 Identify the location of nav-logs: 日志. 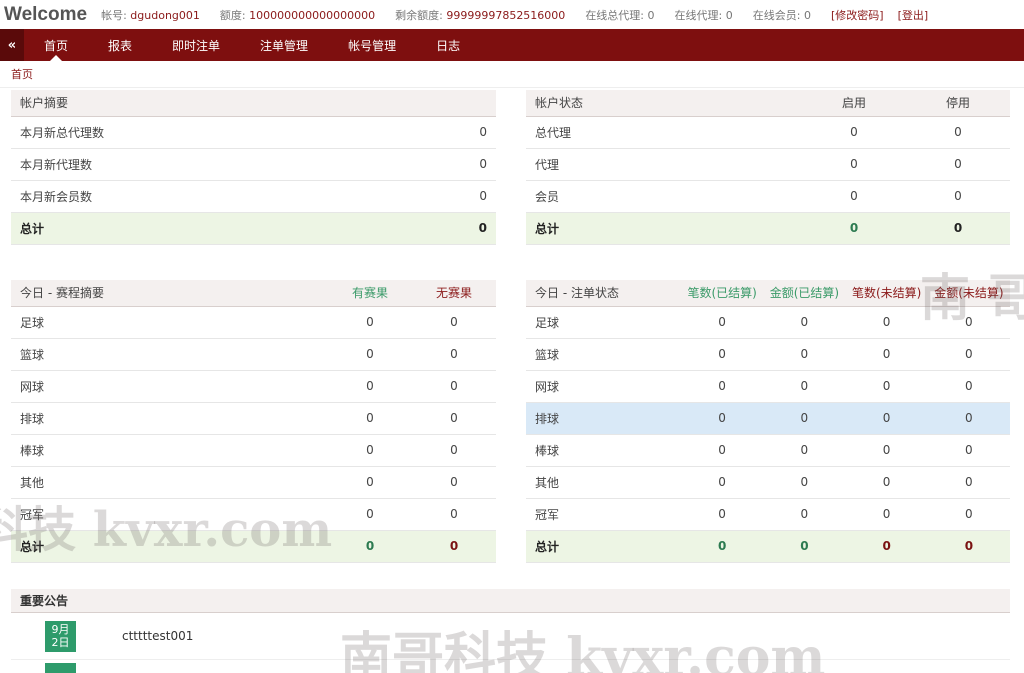
(448, 45).